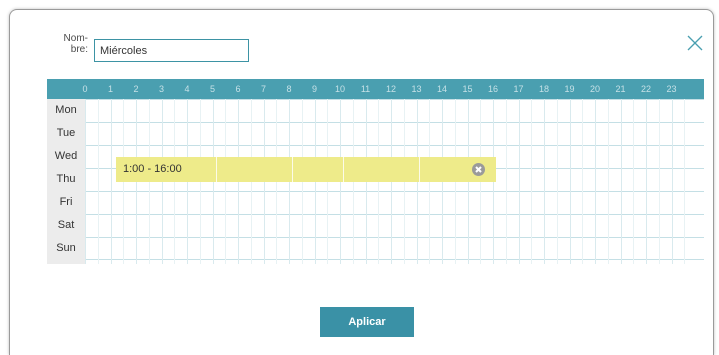 The width and height of the screenshot is (719, 355). I want to click on days-column: Mon Tue Wed Thu Fri Sat Sun, so click(66, 181).